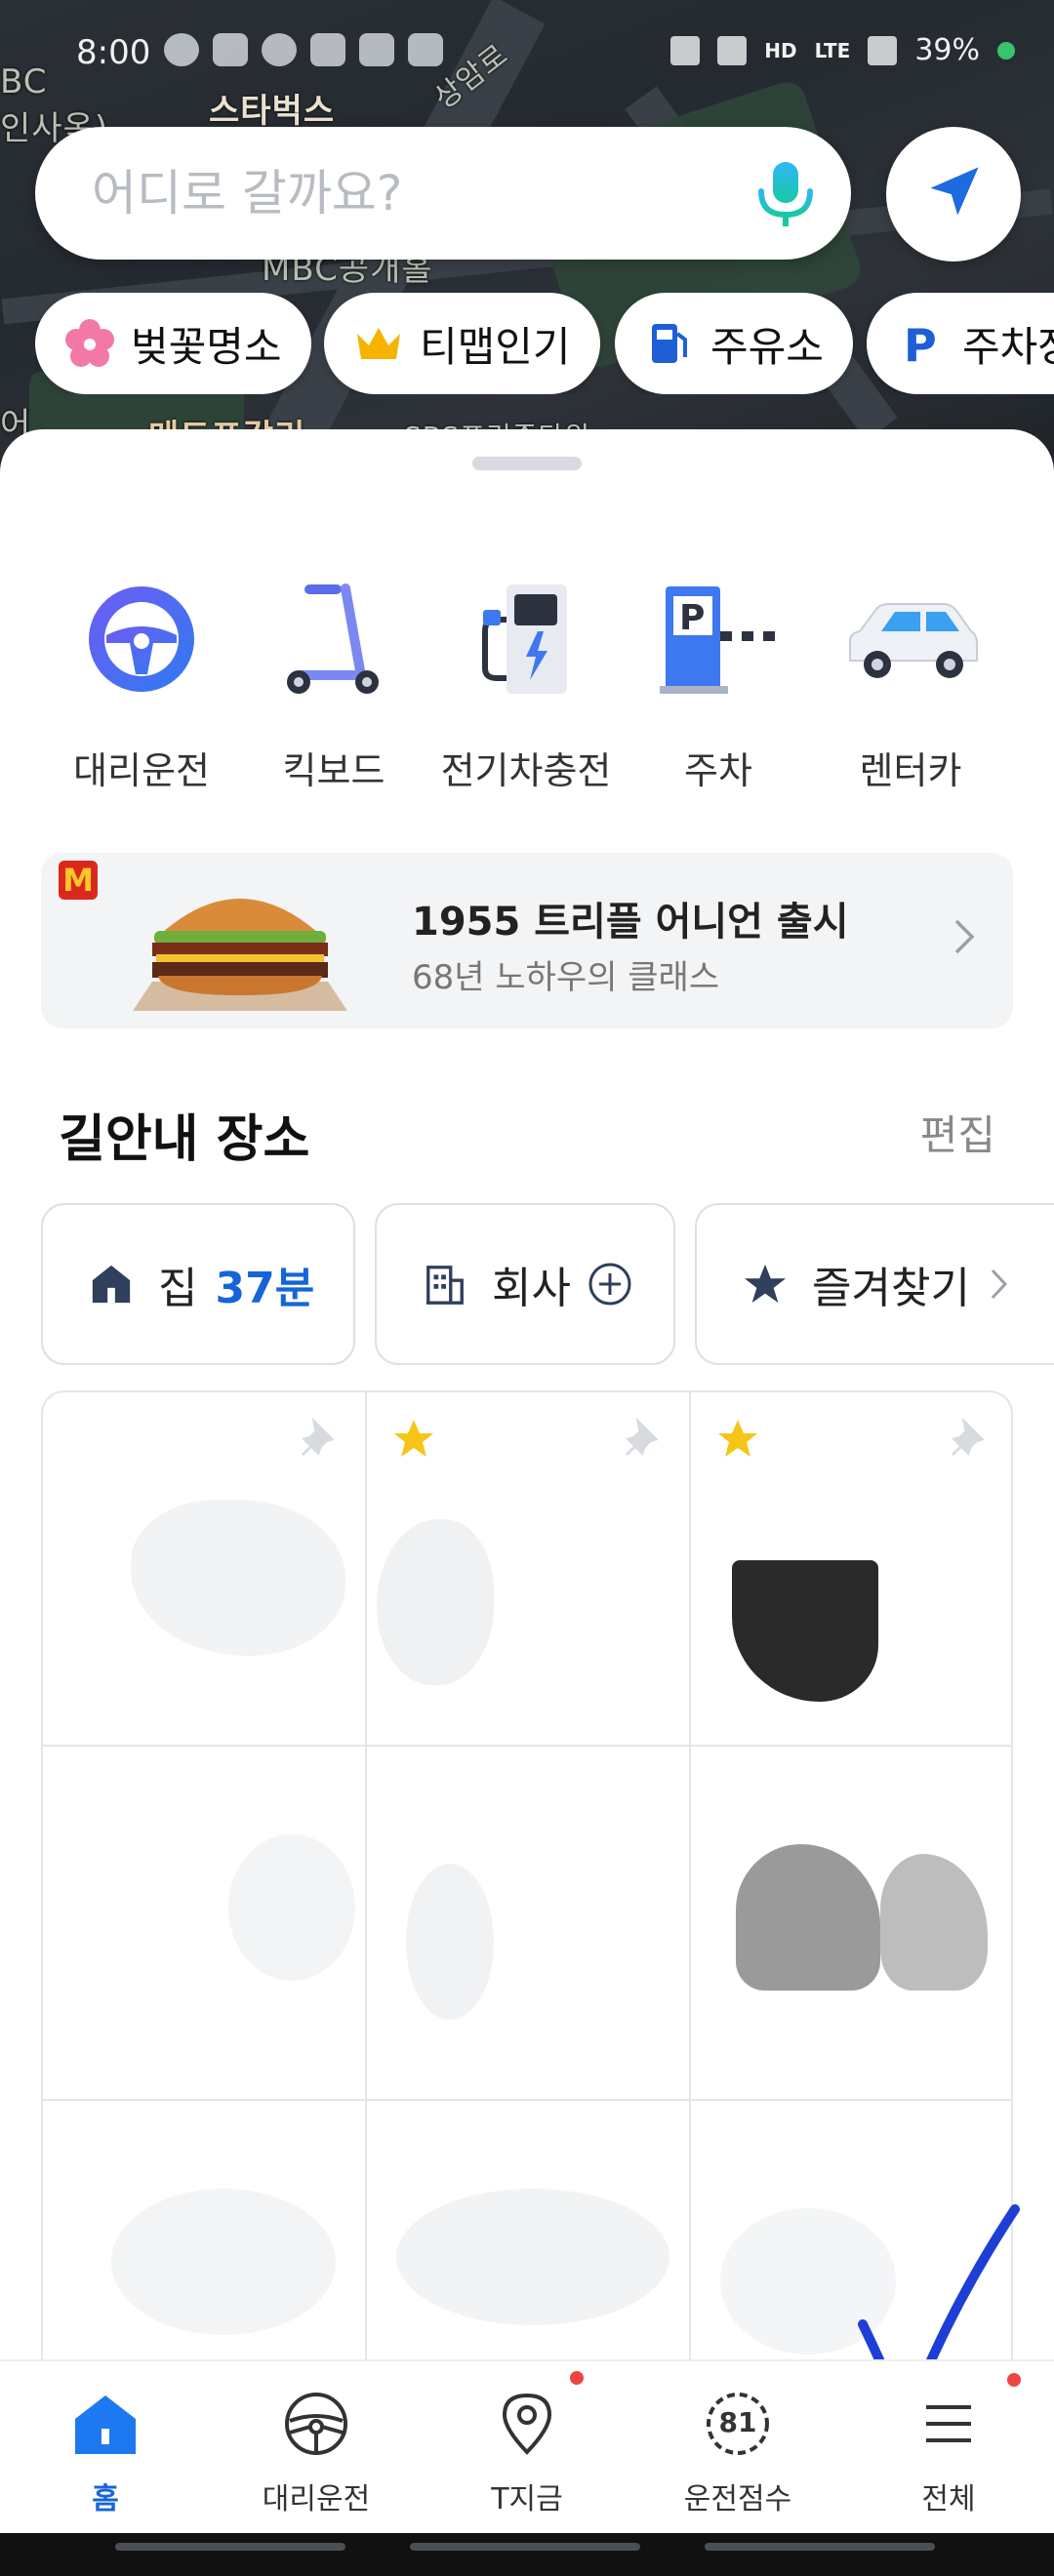 Image resolution: width=1054 pixels, height=2576 pixels. Describe the element at coordinates (378, 343) in the screenshot. I see `crown-icon` at that location.